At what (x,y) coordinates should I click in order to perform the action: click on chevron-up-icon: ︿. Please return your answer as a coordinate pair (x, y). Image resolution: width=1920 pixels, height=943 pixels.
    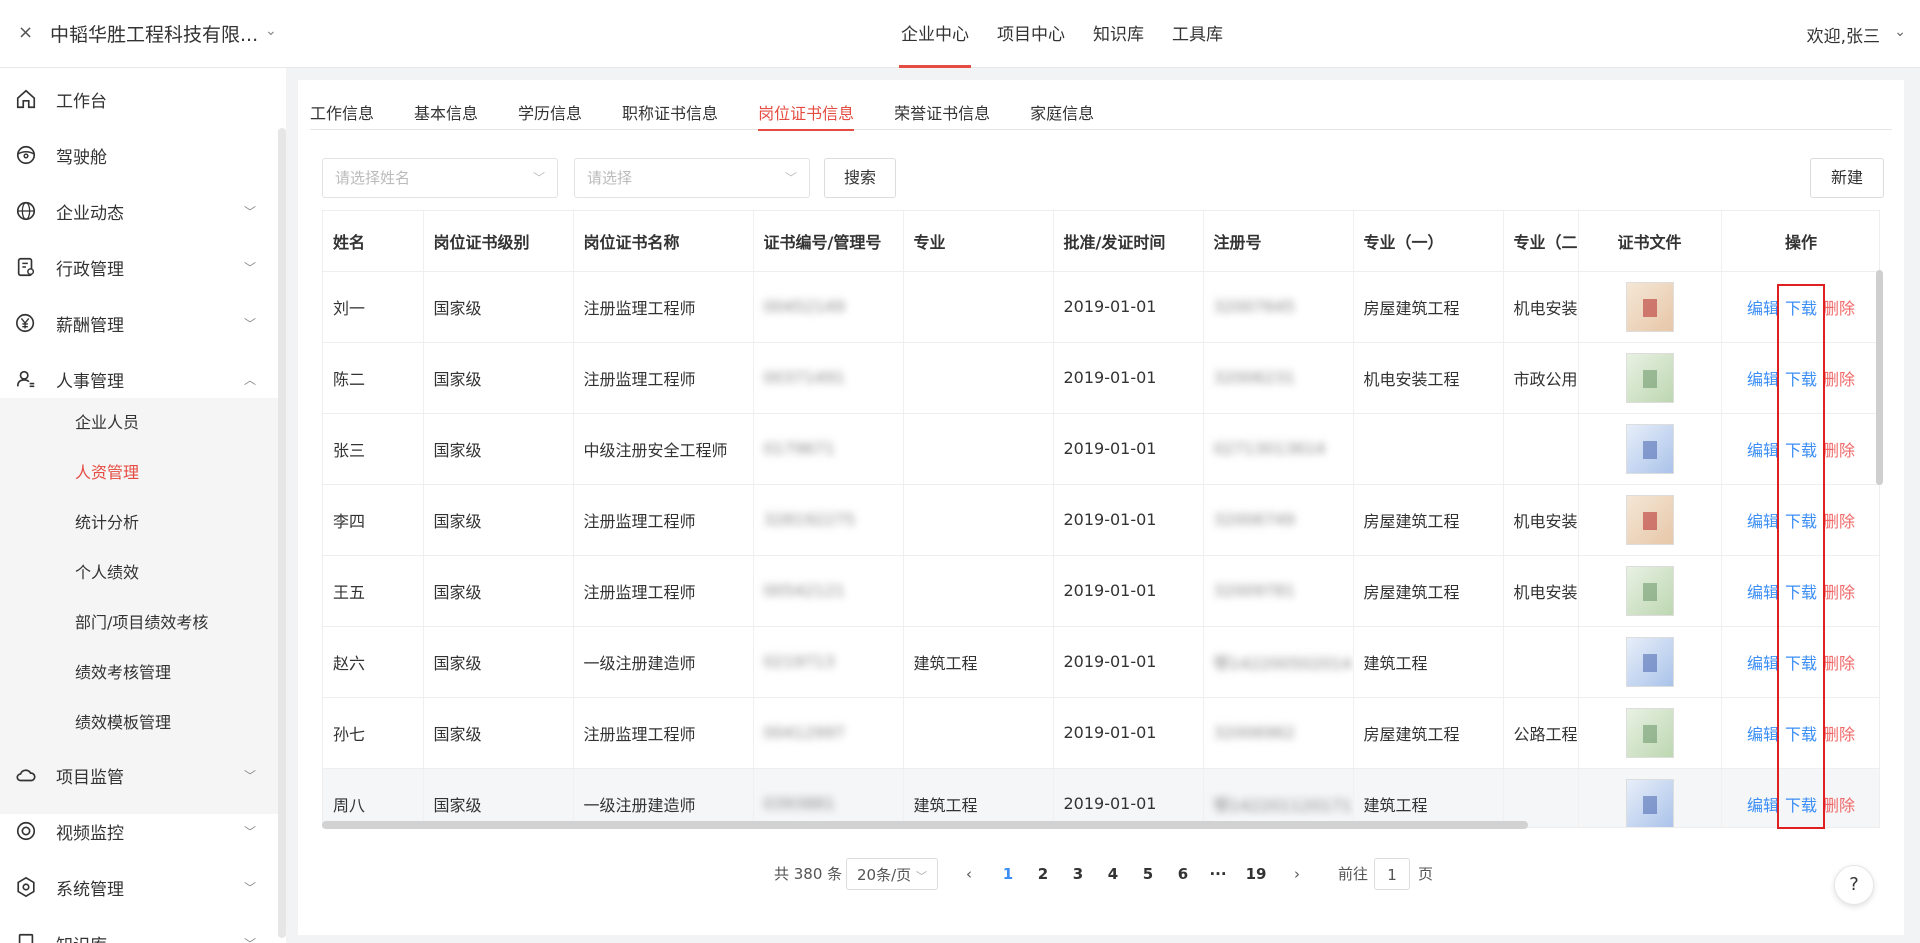
    Looking at the image, I should click on (249, 379).